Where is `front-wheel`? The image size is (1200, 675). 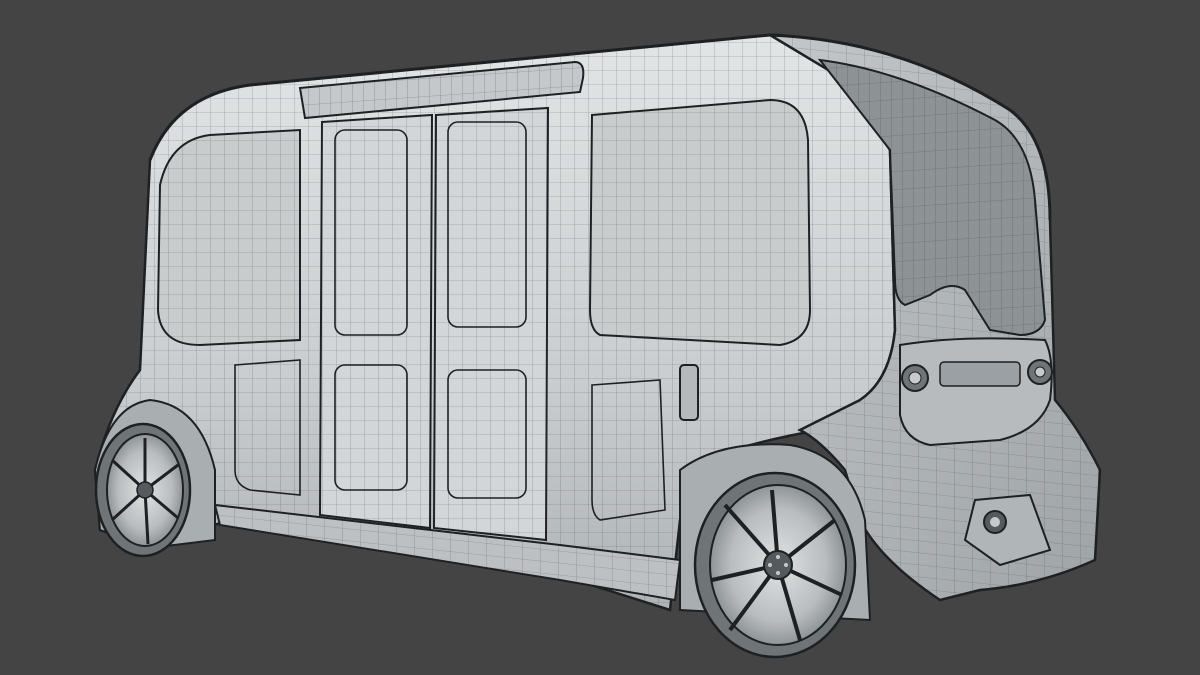
front-wheel is located at coordinates (143, 490).